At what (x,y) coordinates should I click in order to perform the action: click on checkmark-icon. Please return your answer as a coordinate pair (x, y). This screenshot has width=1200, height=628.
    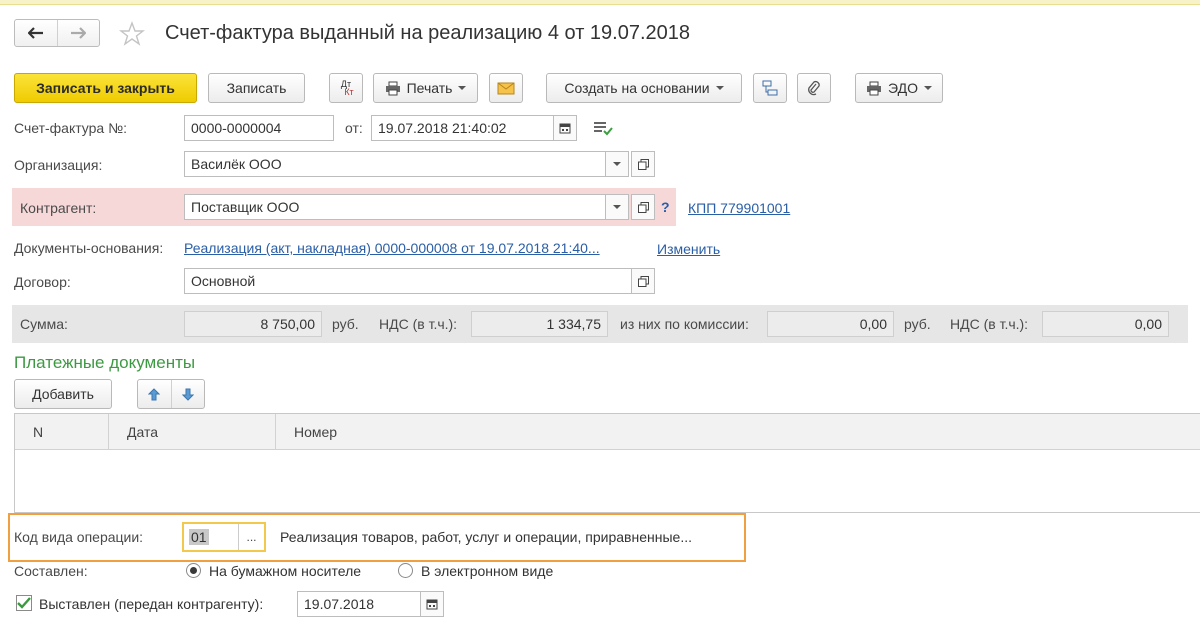
    Looking at the image, I should click on (24, 603).